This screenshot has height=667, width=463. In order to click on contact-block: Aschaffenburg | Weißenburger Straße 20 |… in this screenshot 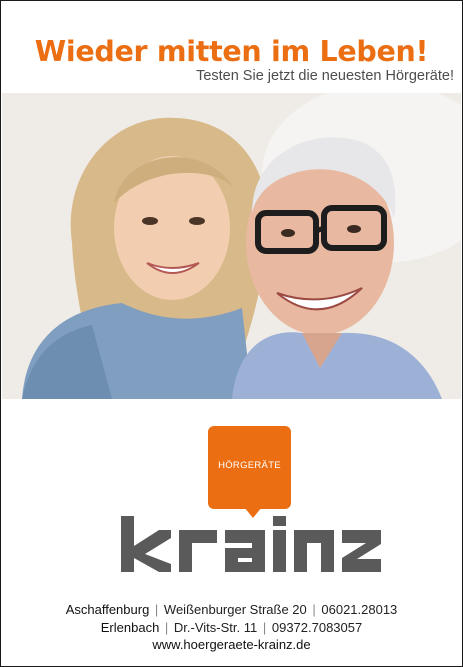, I will do `click(231, 627)`.